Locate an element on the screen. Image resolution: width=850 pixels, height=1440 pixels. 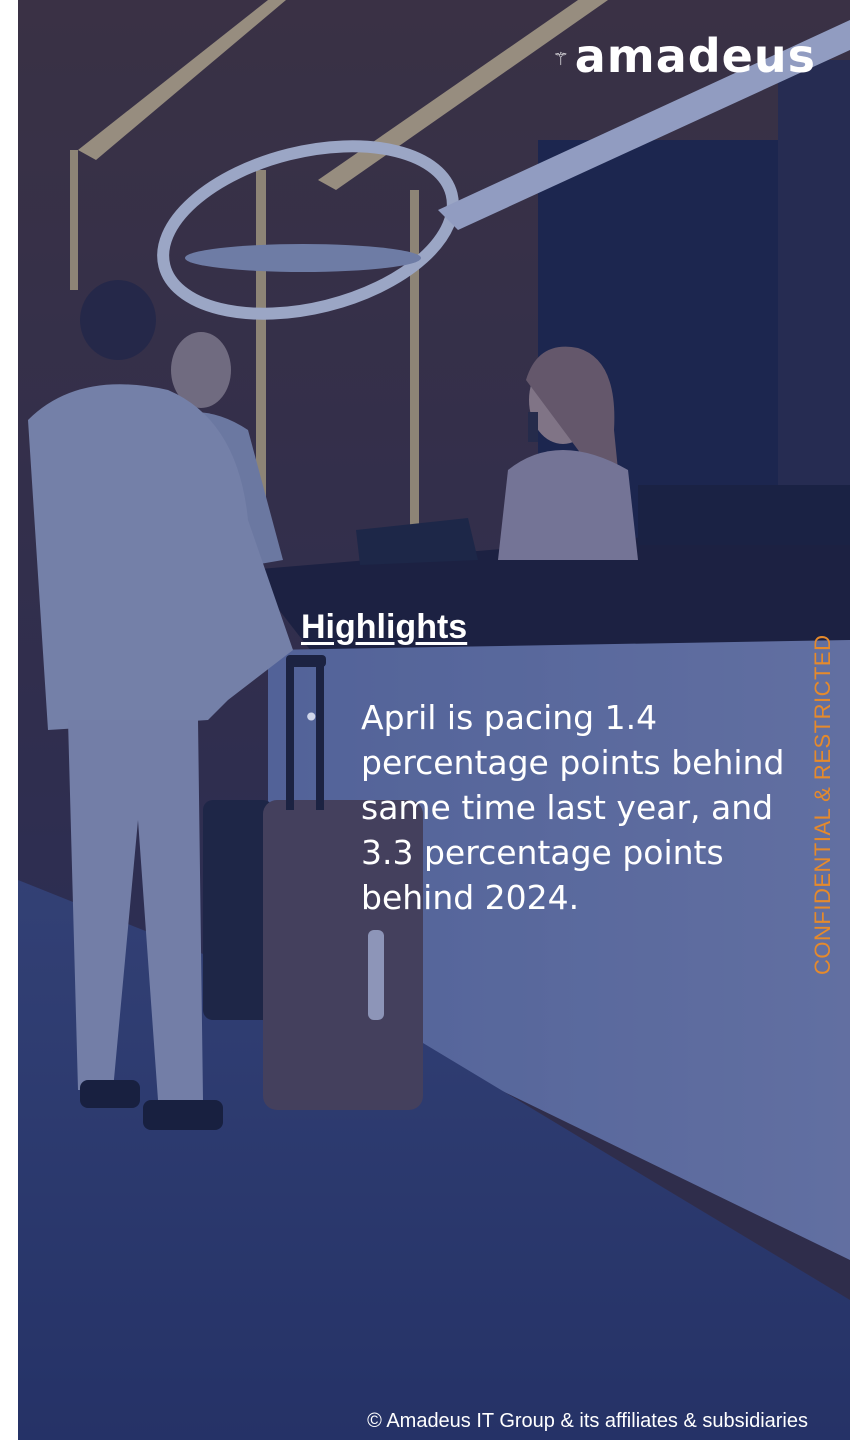
confidentiality-label: CONFIDENTIAL & RESTRICTED is located at coordinates (822, 805).